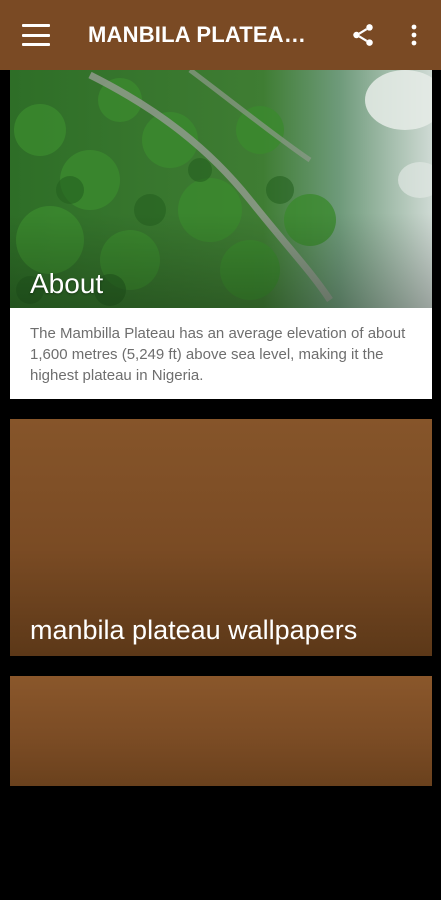 Image resolution: width=441 pixels, height=900 pixels. What do you see at coordinates (36, 35) in the screenshot?
I see `menu-icon` at bounding box center [36, 35].